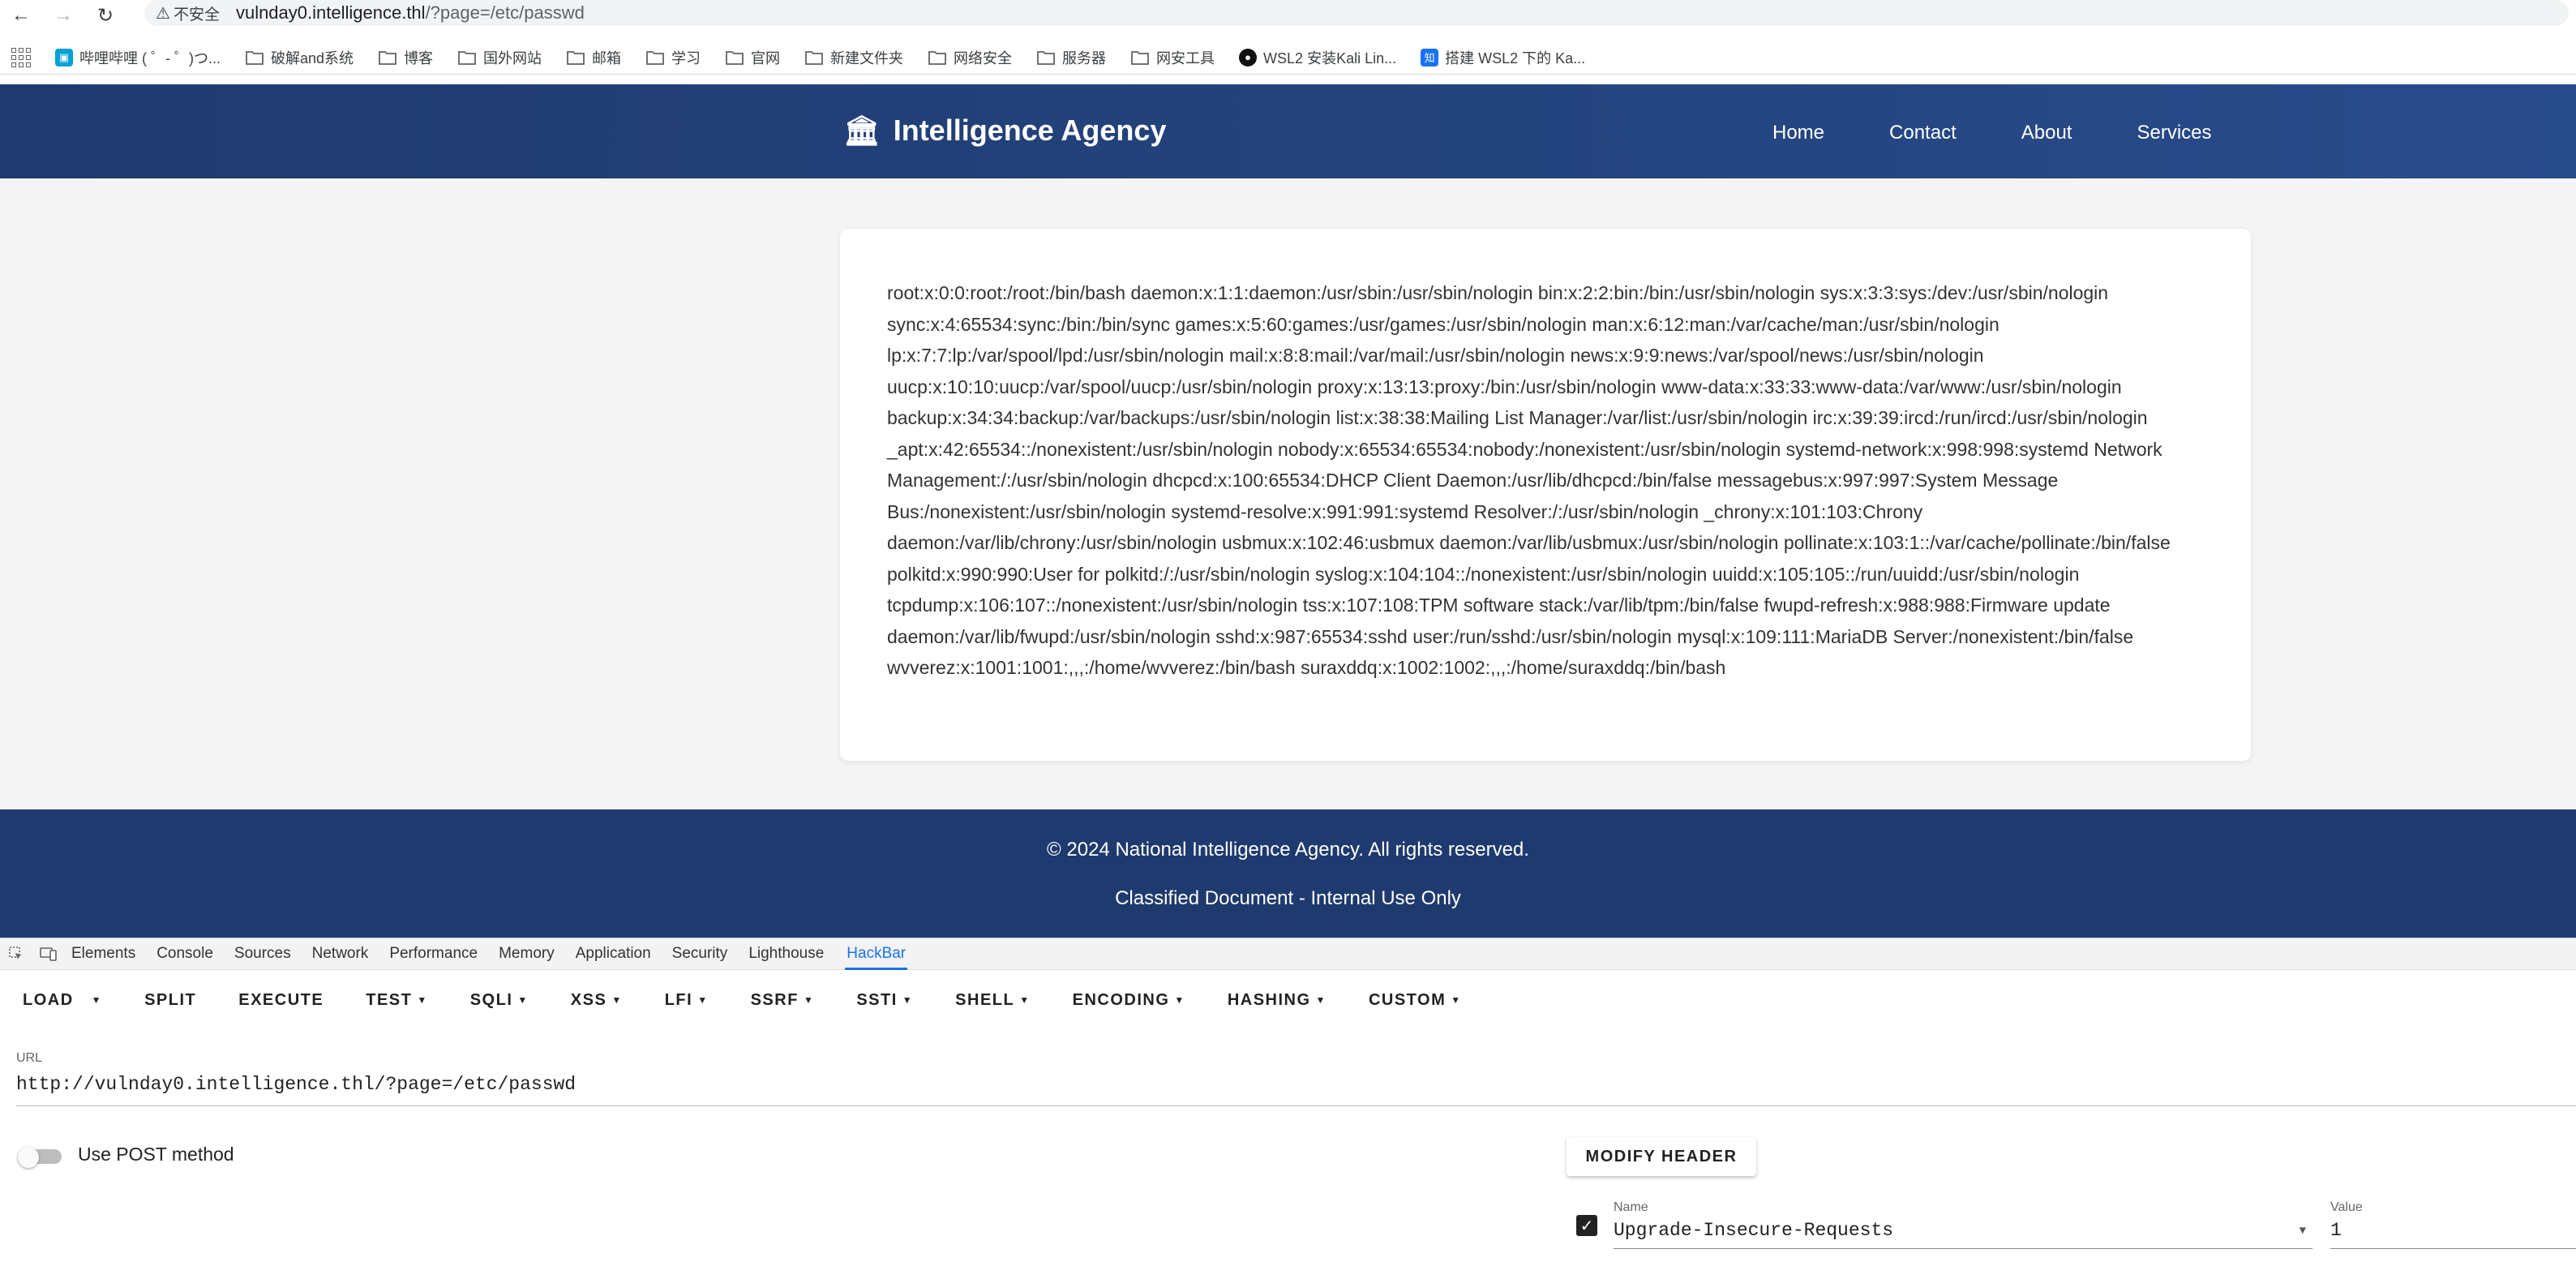 The width and height of the screenshot is (2576, 1262). Describe the element at coordinates (786, 954) in the screenshot. I see `devtools-tab-lighthouse: Lighthouse` at that location.